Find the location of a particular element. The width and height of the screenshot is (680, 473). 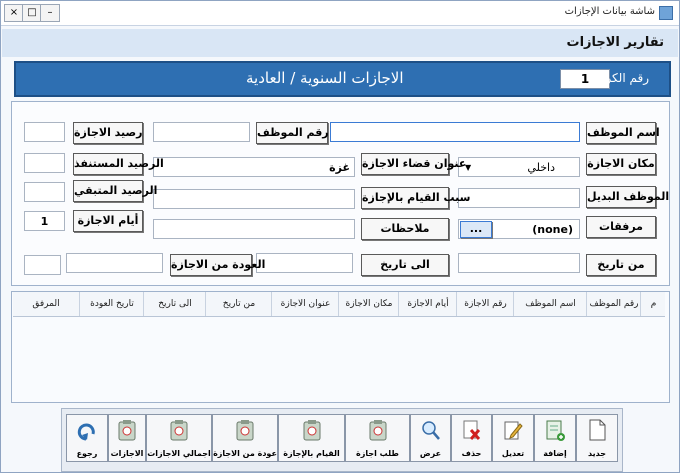

add-record-icon is located at coordinates (555, 430).